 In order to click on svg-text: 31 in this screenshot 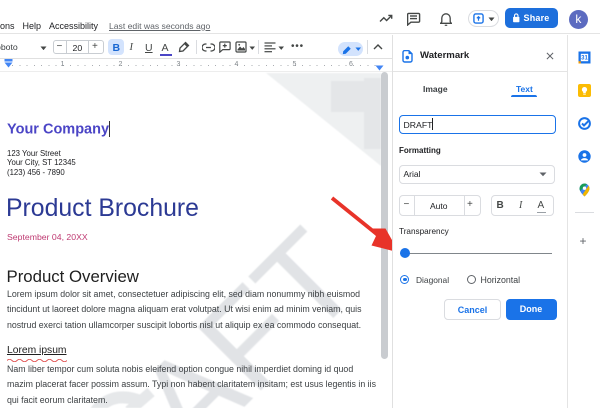, I will do `click(584, 58)`.